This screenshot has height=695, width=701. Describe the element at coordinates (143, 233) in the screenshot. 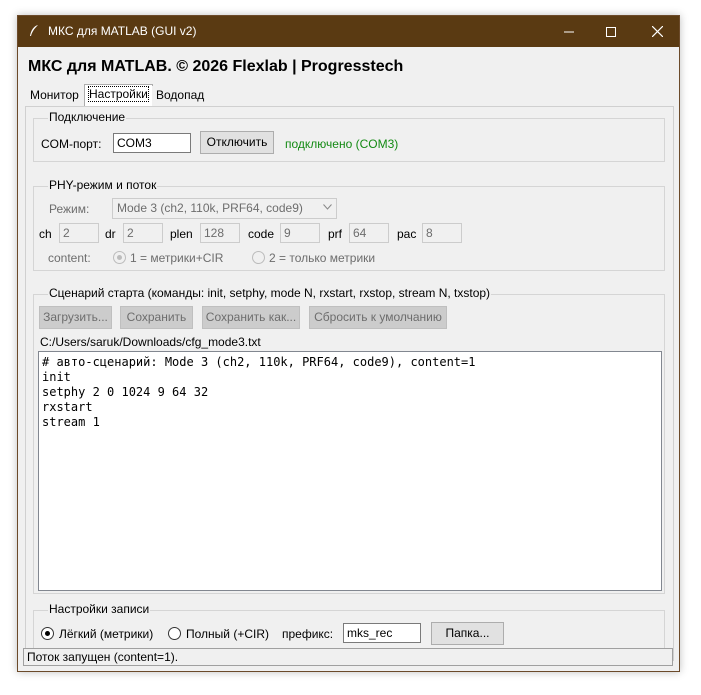

I see `param-dr-input: 2` at that location.